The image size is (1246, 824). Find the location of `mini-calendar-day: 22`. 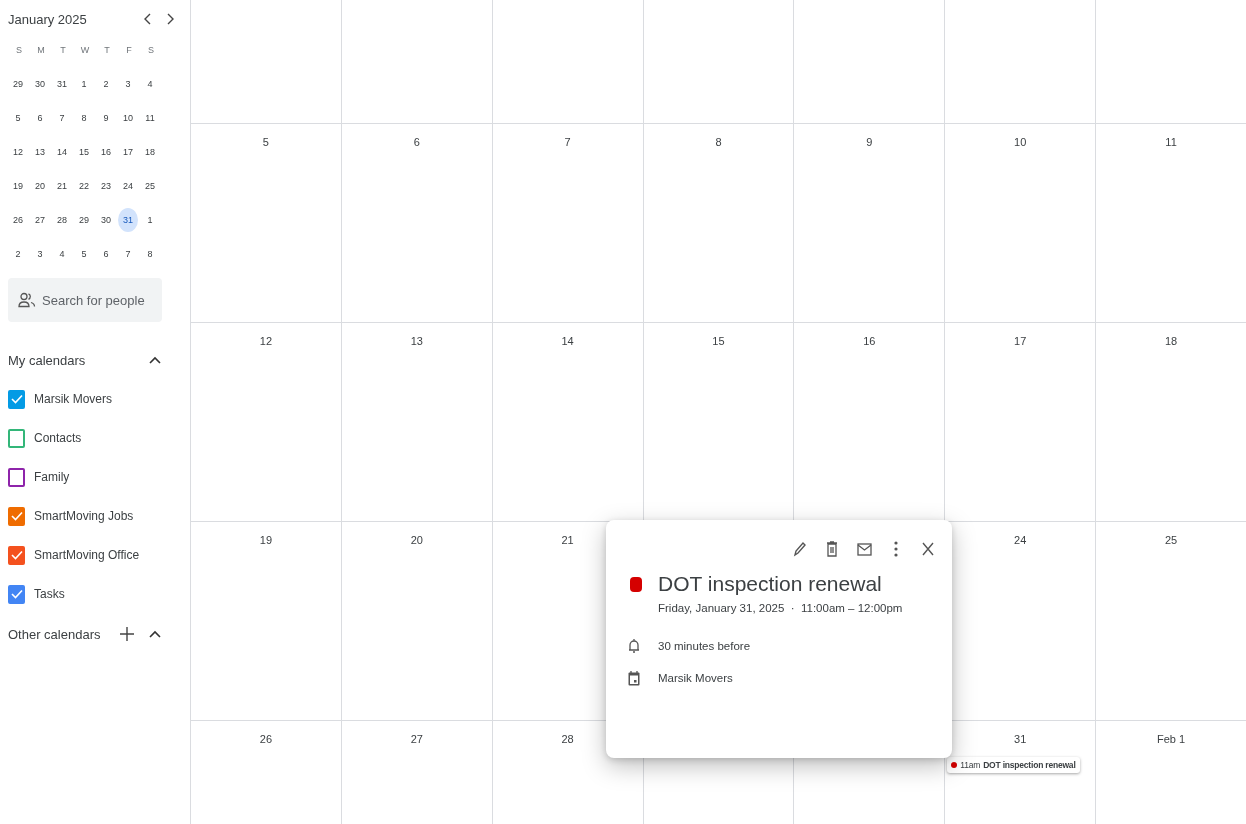

mini-calendar-day: 22 is located at coordinates (84, 186).